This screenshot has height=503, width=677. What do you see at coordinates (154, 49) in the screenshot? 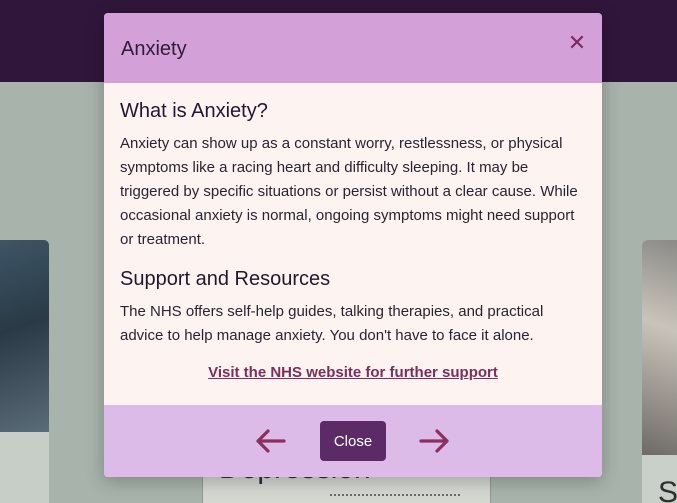
I see `modal-title: Anxiety` at bounding box center [154, 49].